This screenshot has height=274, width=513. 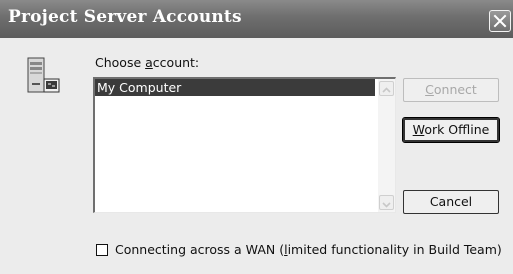 I want to click on cancel-button: Cancel, so click(x=451, y=202).